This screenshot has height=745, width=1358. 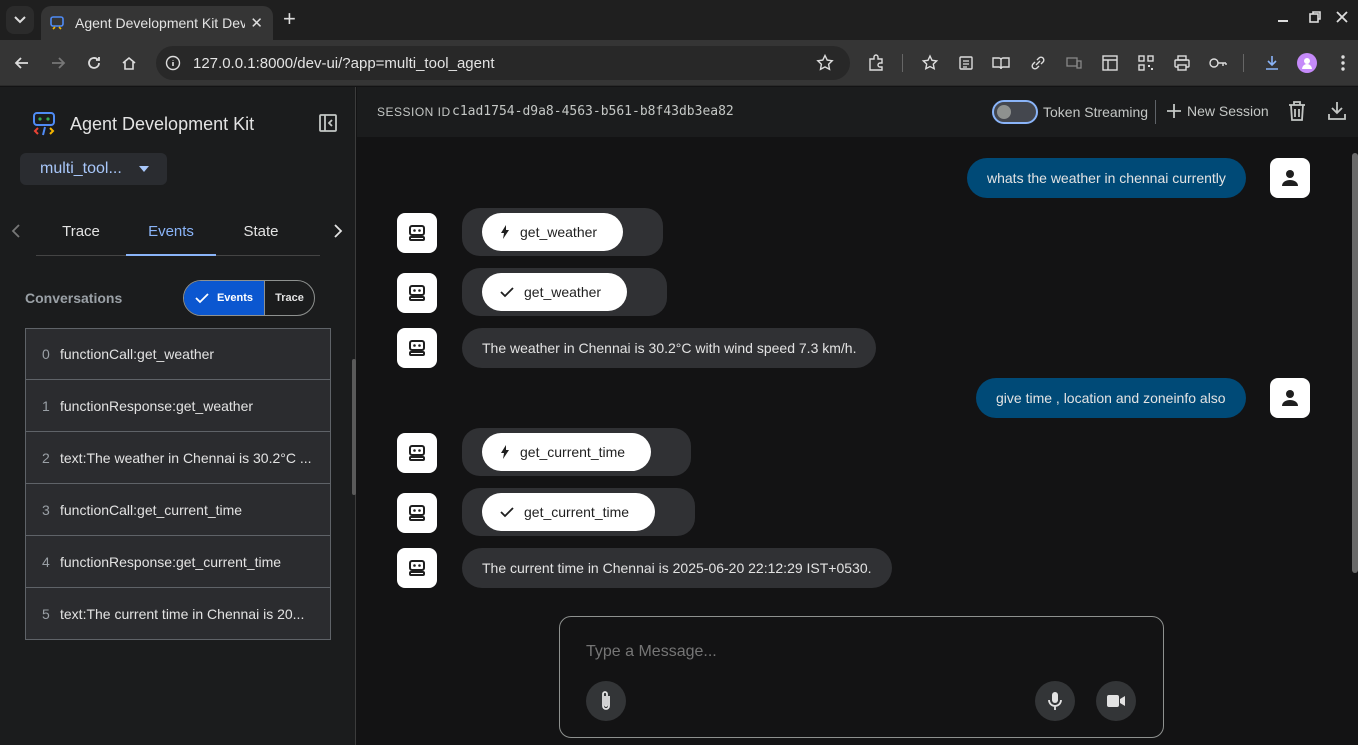 I want to click on new-session-button: New Session, so click(x=1218, y=111).